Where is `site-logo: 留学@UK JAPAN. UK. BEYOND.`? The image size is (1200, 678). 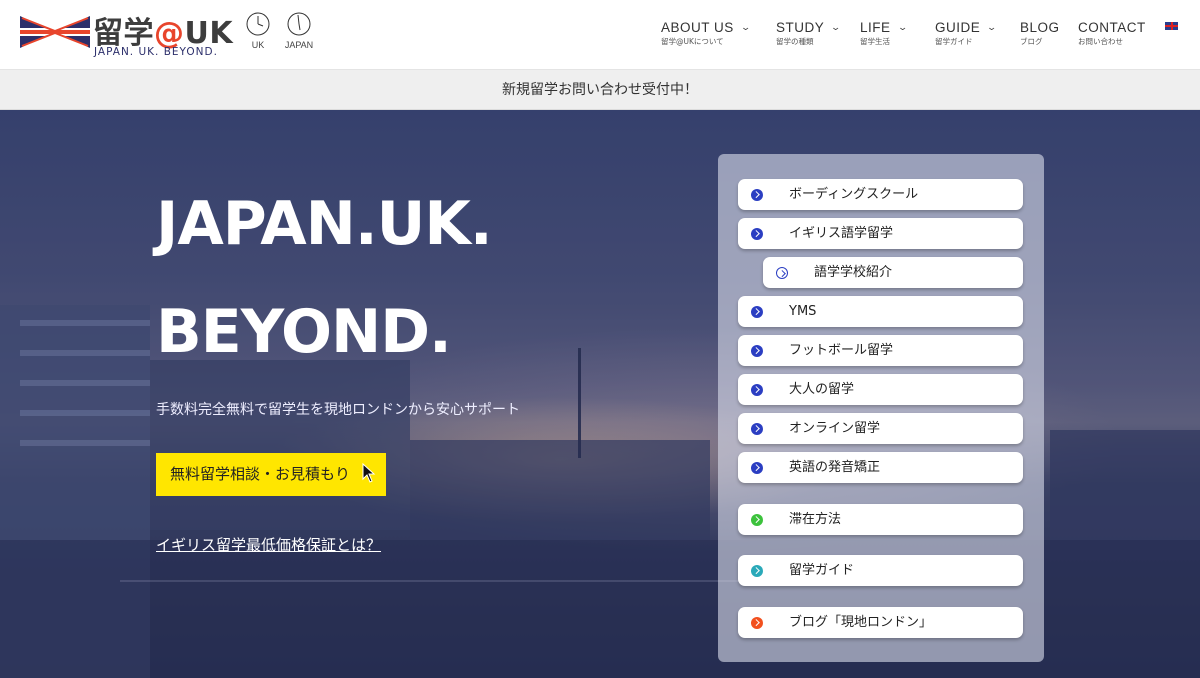
site-logo: 留学@UK JAPAN. UK. BEYOND. is located at coordinates (127, 34).